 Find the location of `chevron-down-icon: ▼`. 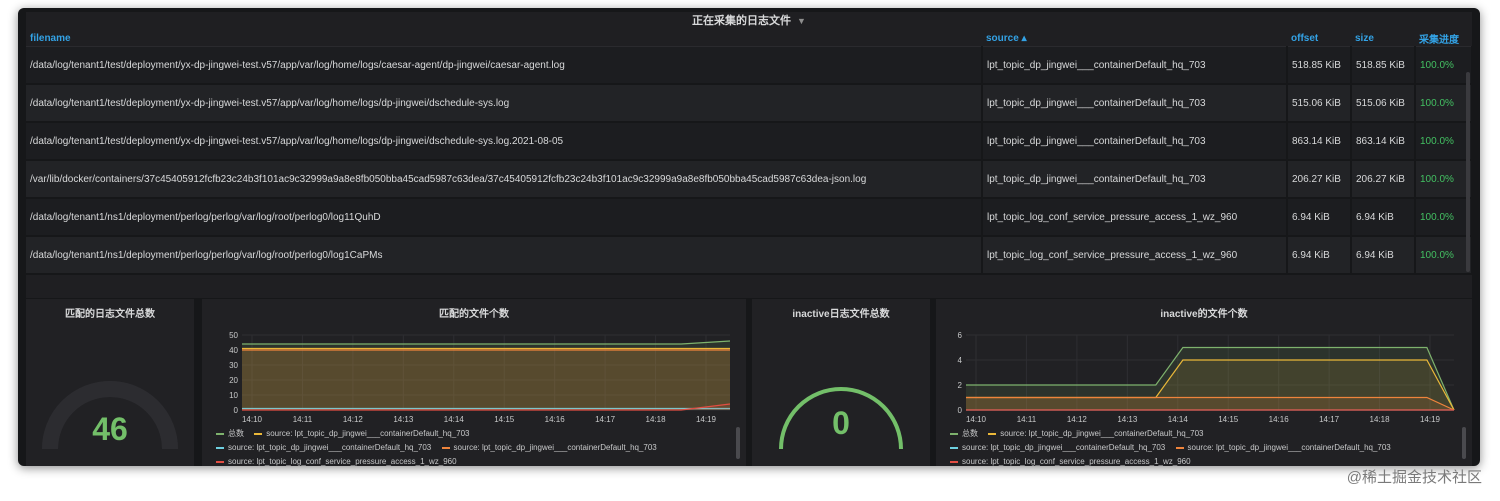

chevron-down-icon: ▼ is located at coordinates (801, 21).